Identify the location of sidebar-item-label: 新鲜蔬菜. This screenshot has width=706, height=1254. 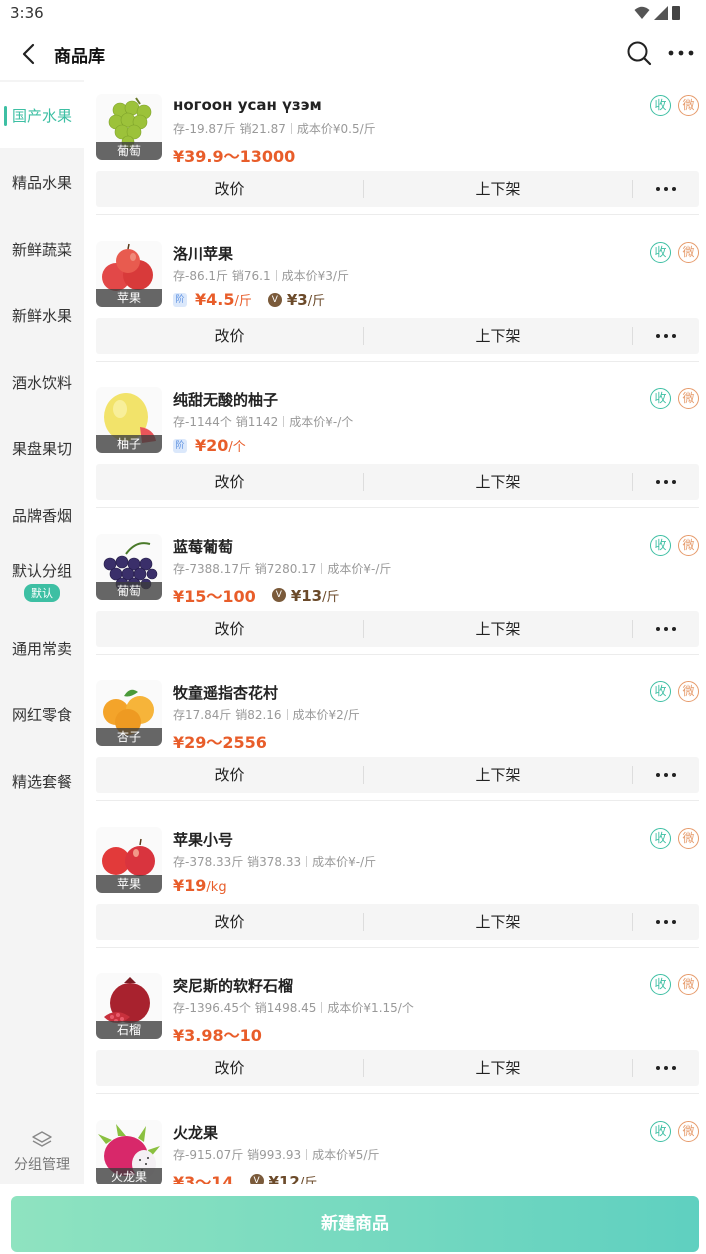
(41, 249).